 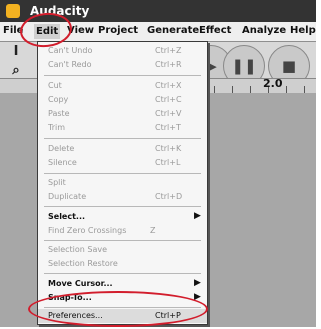 I want to click on menu-effect: Effect, so click(x=215, y=30).